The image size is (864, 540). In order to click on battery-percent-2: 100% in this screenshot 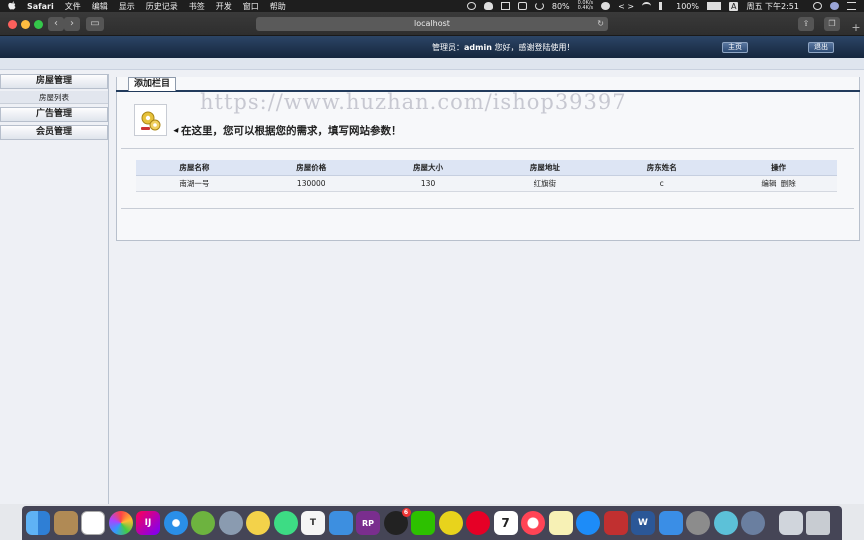, I will do `click(687, 6)`.